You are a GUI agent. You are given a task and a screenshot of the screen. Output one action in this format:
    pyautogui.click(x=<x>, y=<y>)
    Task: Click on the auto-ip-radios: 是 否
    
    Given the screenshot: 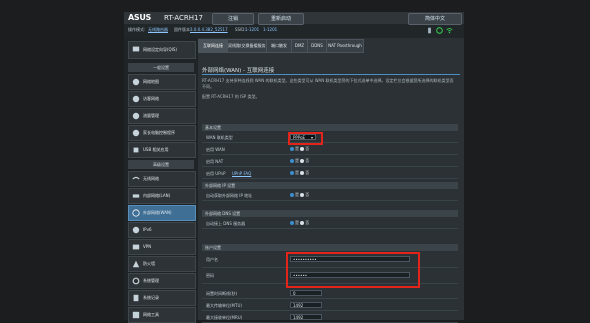 What is the action you would take?
    pyautogui.click(x=299, y=195)
    